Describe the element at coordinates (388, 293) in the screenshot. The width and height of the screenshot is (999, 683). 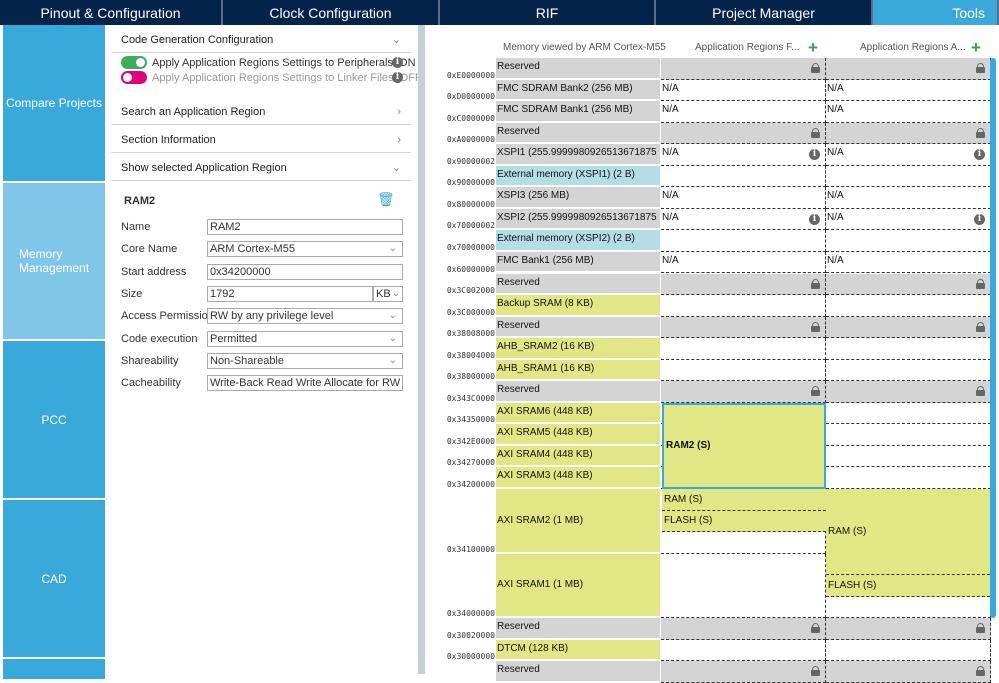
I see `size-unit-select: KB ⌄` at that location.